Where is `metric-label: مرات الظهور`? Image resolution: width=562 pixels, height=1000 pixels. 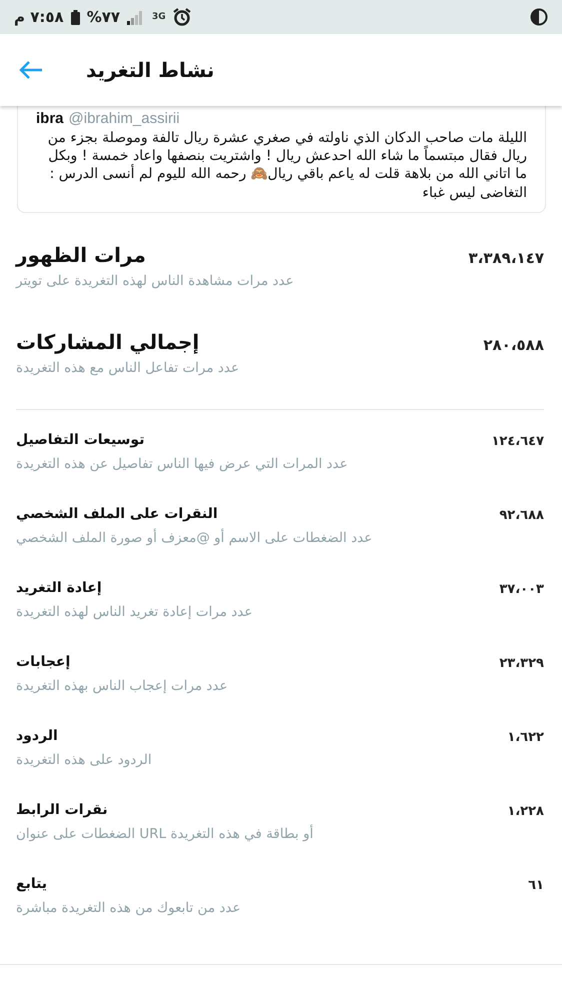 metric-label: مرات الظهور is located at coordinates (81, 254).